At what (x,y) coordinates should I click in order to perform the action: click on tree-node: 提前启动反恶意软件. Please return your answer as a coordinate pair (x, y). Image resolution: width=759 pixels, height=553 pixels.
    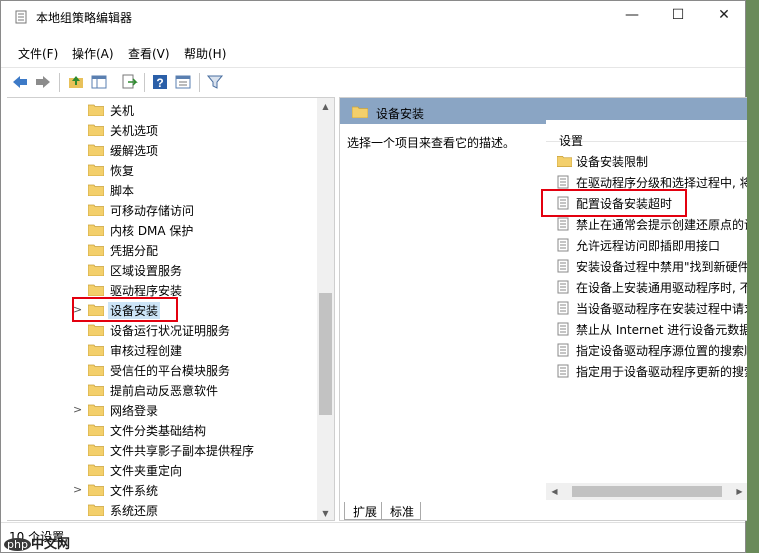
    Looking at the image, I should click on (162, 390).